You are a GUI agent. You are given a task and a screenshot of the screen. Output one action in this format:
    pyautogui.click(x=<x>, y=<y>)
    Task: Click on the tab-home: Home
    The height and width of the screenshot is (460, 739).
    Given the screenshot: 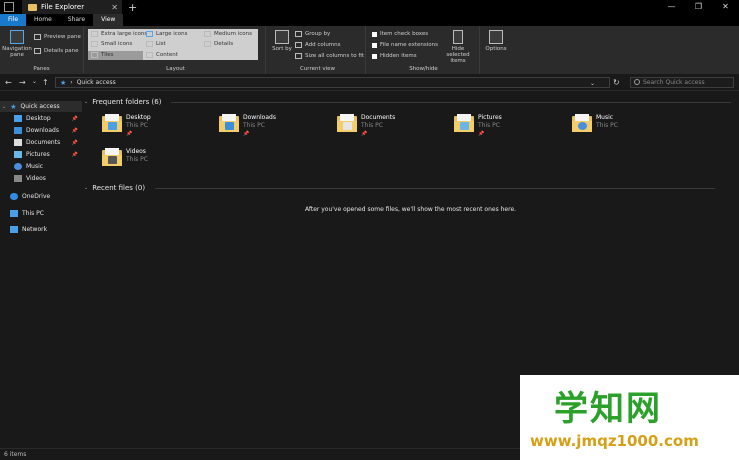 What is the action you would take?
    pyautogui.click(x=43, y=20)
    